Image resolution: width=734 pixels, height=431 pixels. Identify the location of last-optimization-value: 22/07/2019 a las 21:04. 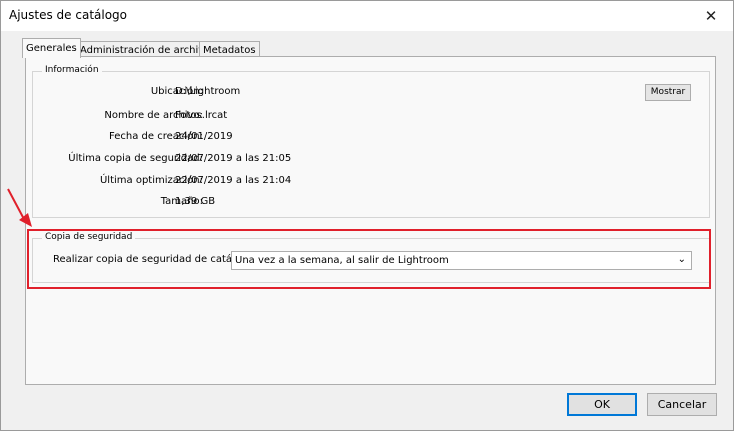
(233, 180).